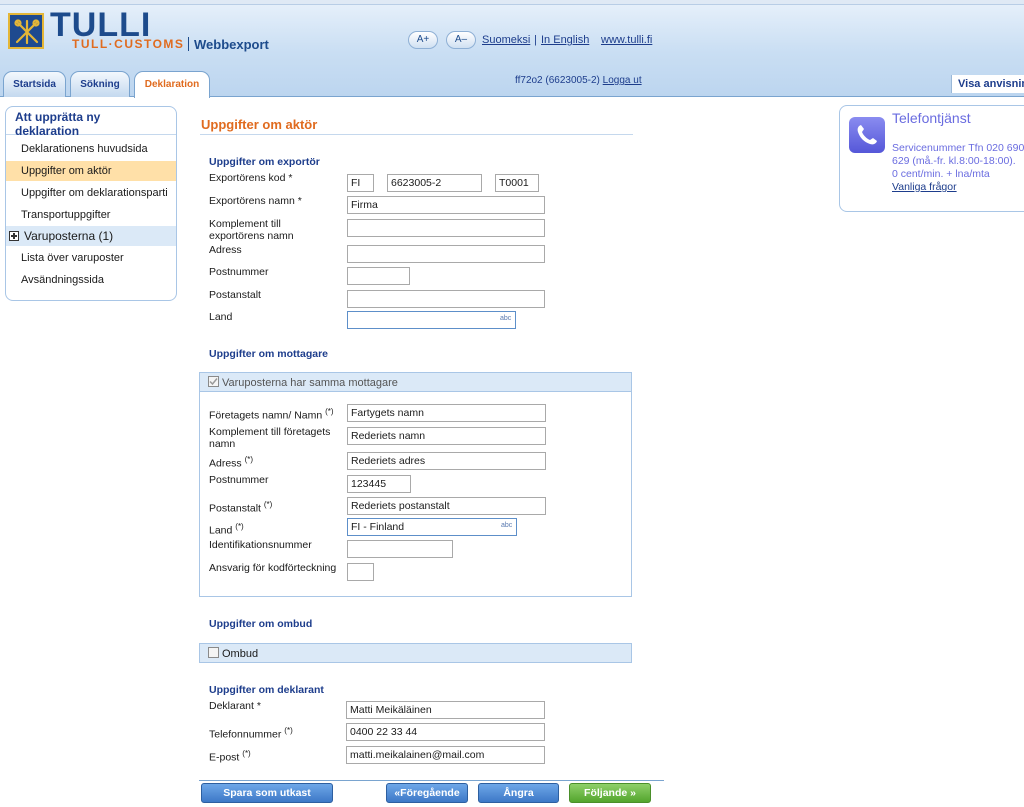  What do you see at coordinates (230, 756) in the screenshot?
I see `declarant-email-label: E-post (*)` at bounding box center [230, 756].